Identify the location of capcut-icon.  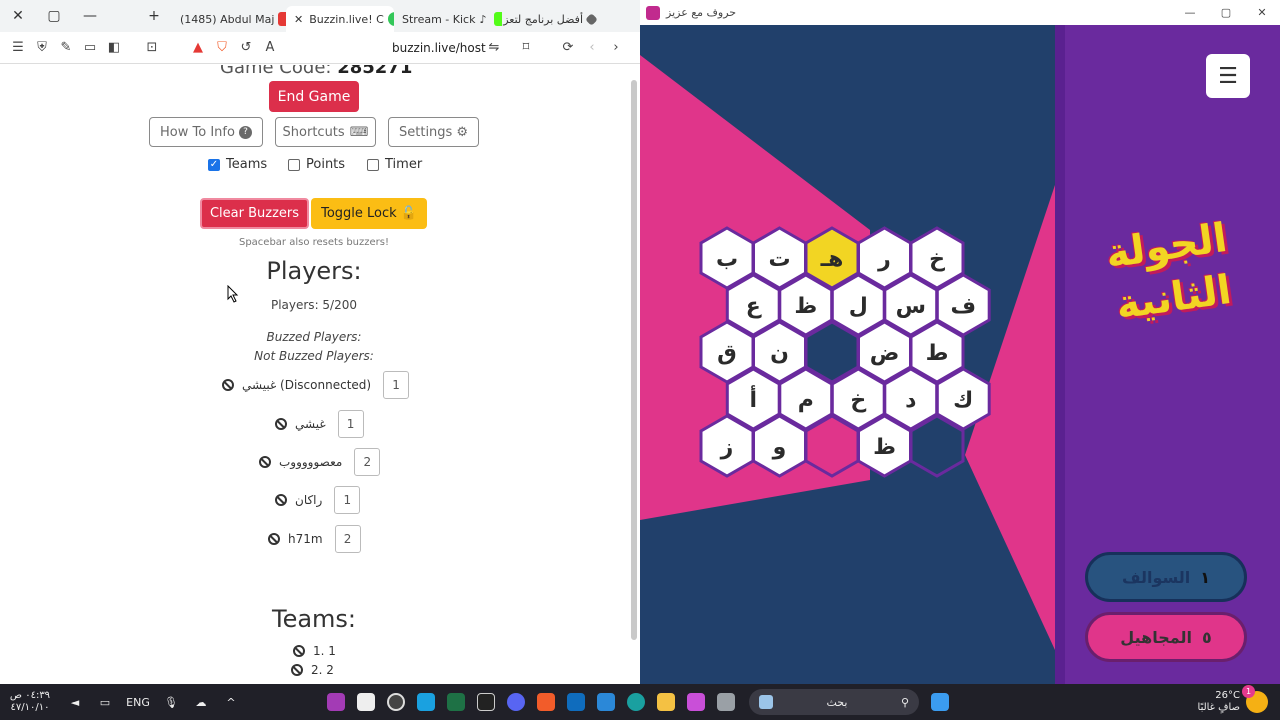
(366, 702).